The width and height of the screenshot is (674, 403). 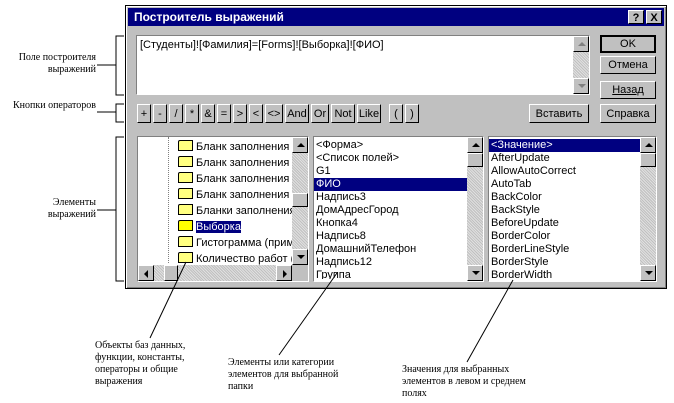 I want to click on annotation-field: Поле построителя выражений, so click(x=57, y=63).